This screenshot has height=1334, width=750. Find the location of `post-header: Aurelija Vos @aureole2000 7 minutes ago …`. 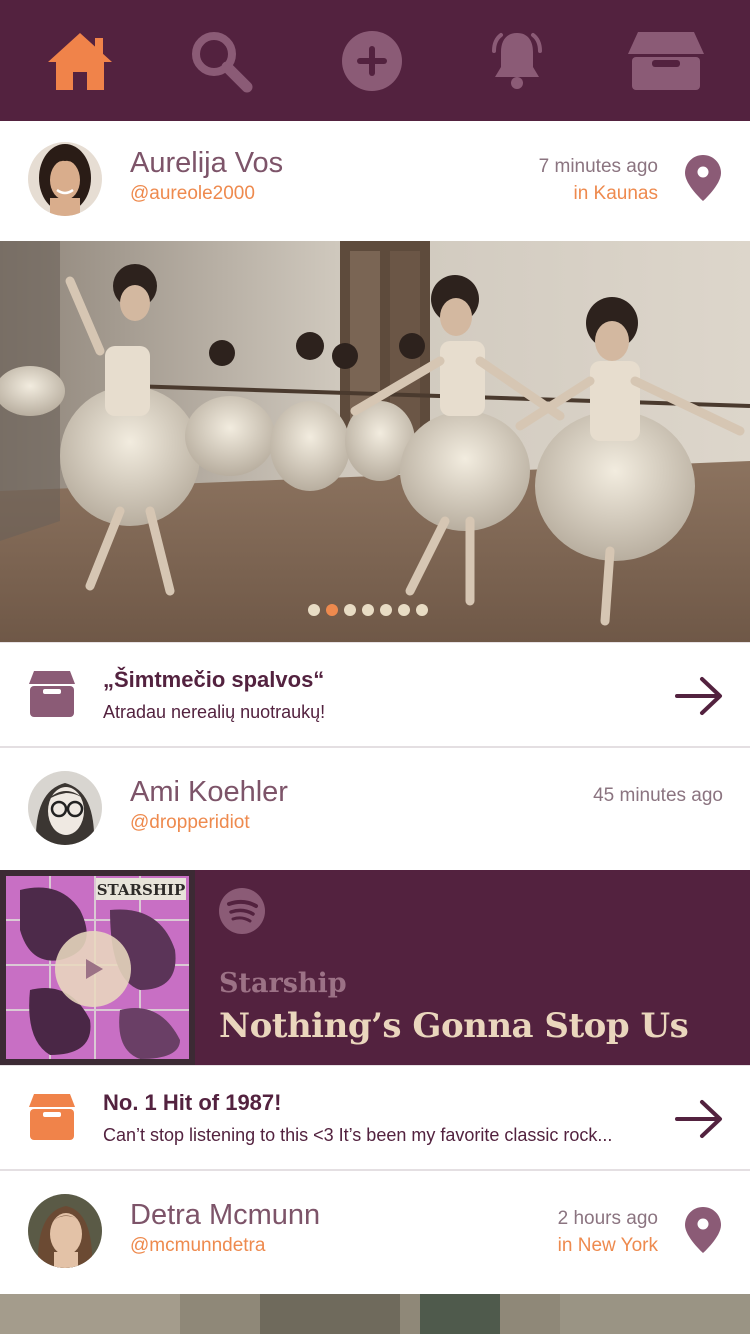

post-header: Aurelija Vos @aureole2000 7 minutes ago … is located at coordinates (375, 181).